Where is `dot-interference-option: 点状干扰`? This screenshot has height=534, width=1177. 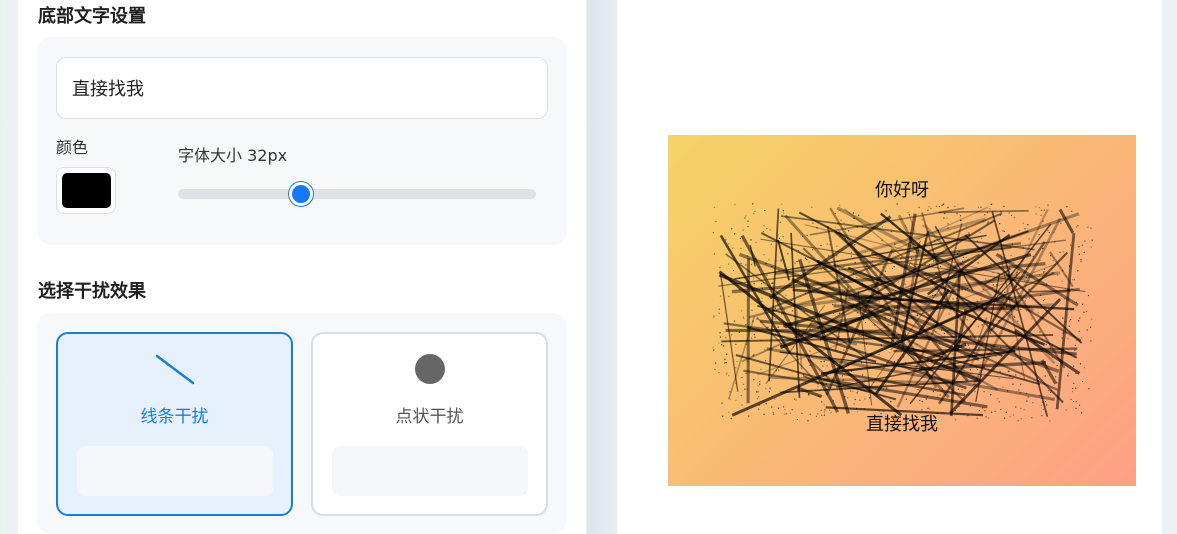 dot-interference-option: 点状干扰 is located at coordinates (429, 424).